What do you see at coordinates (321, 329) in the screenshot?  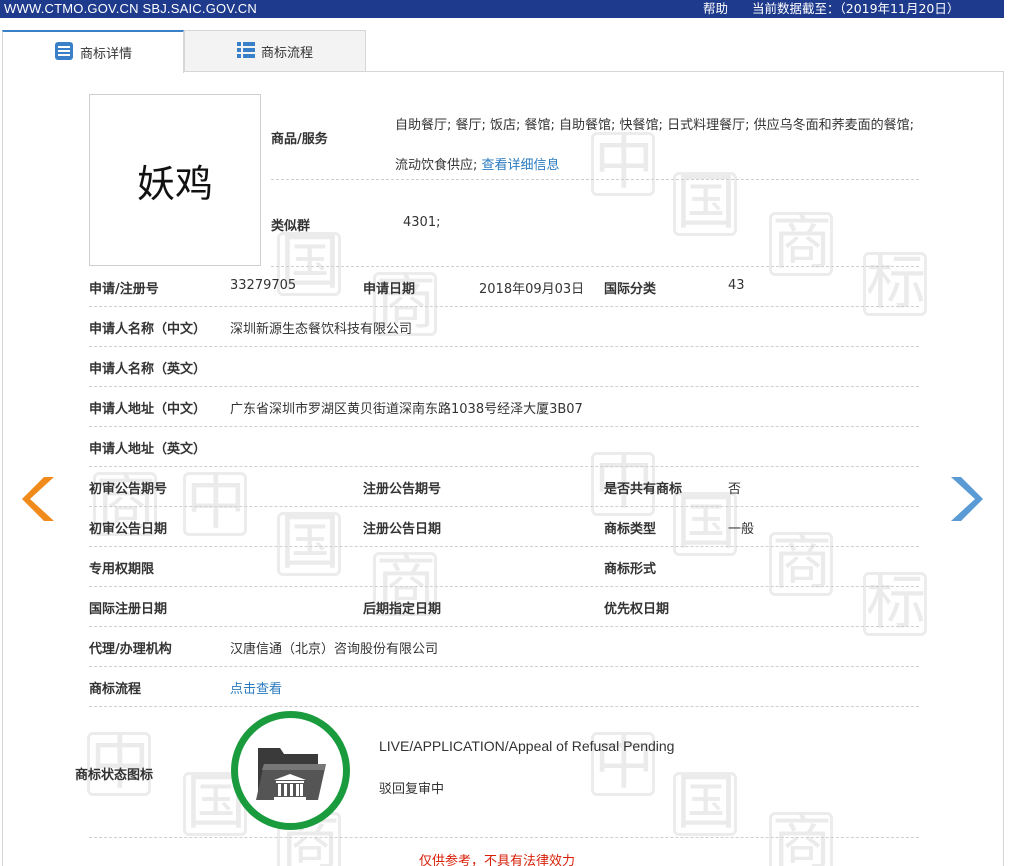 I see `applicant-cn-value: 深圳新源生态餐饮科技有限公司` at bounding box center [321, 329].